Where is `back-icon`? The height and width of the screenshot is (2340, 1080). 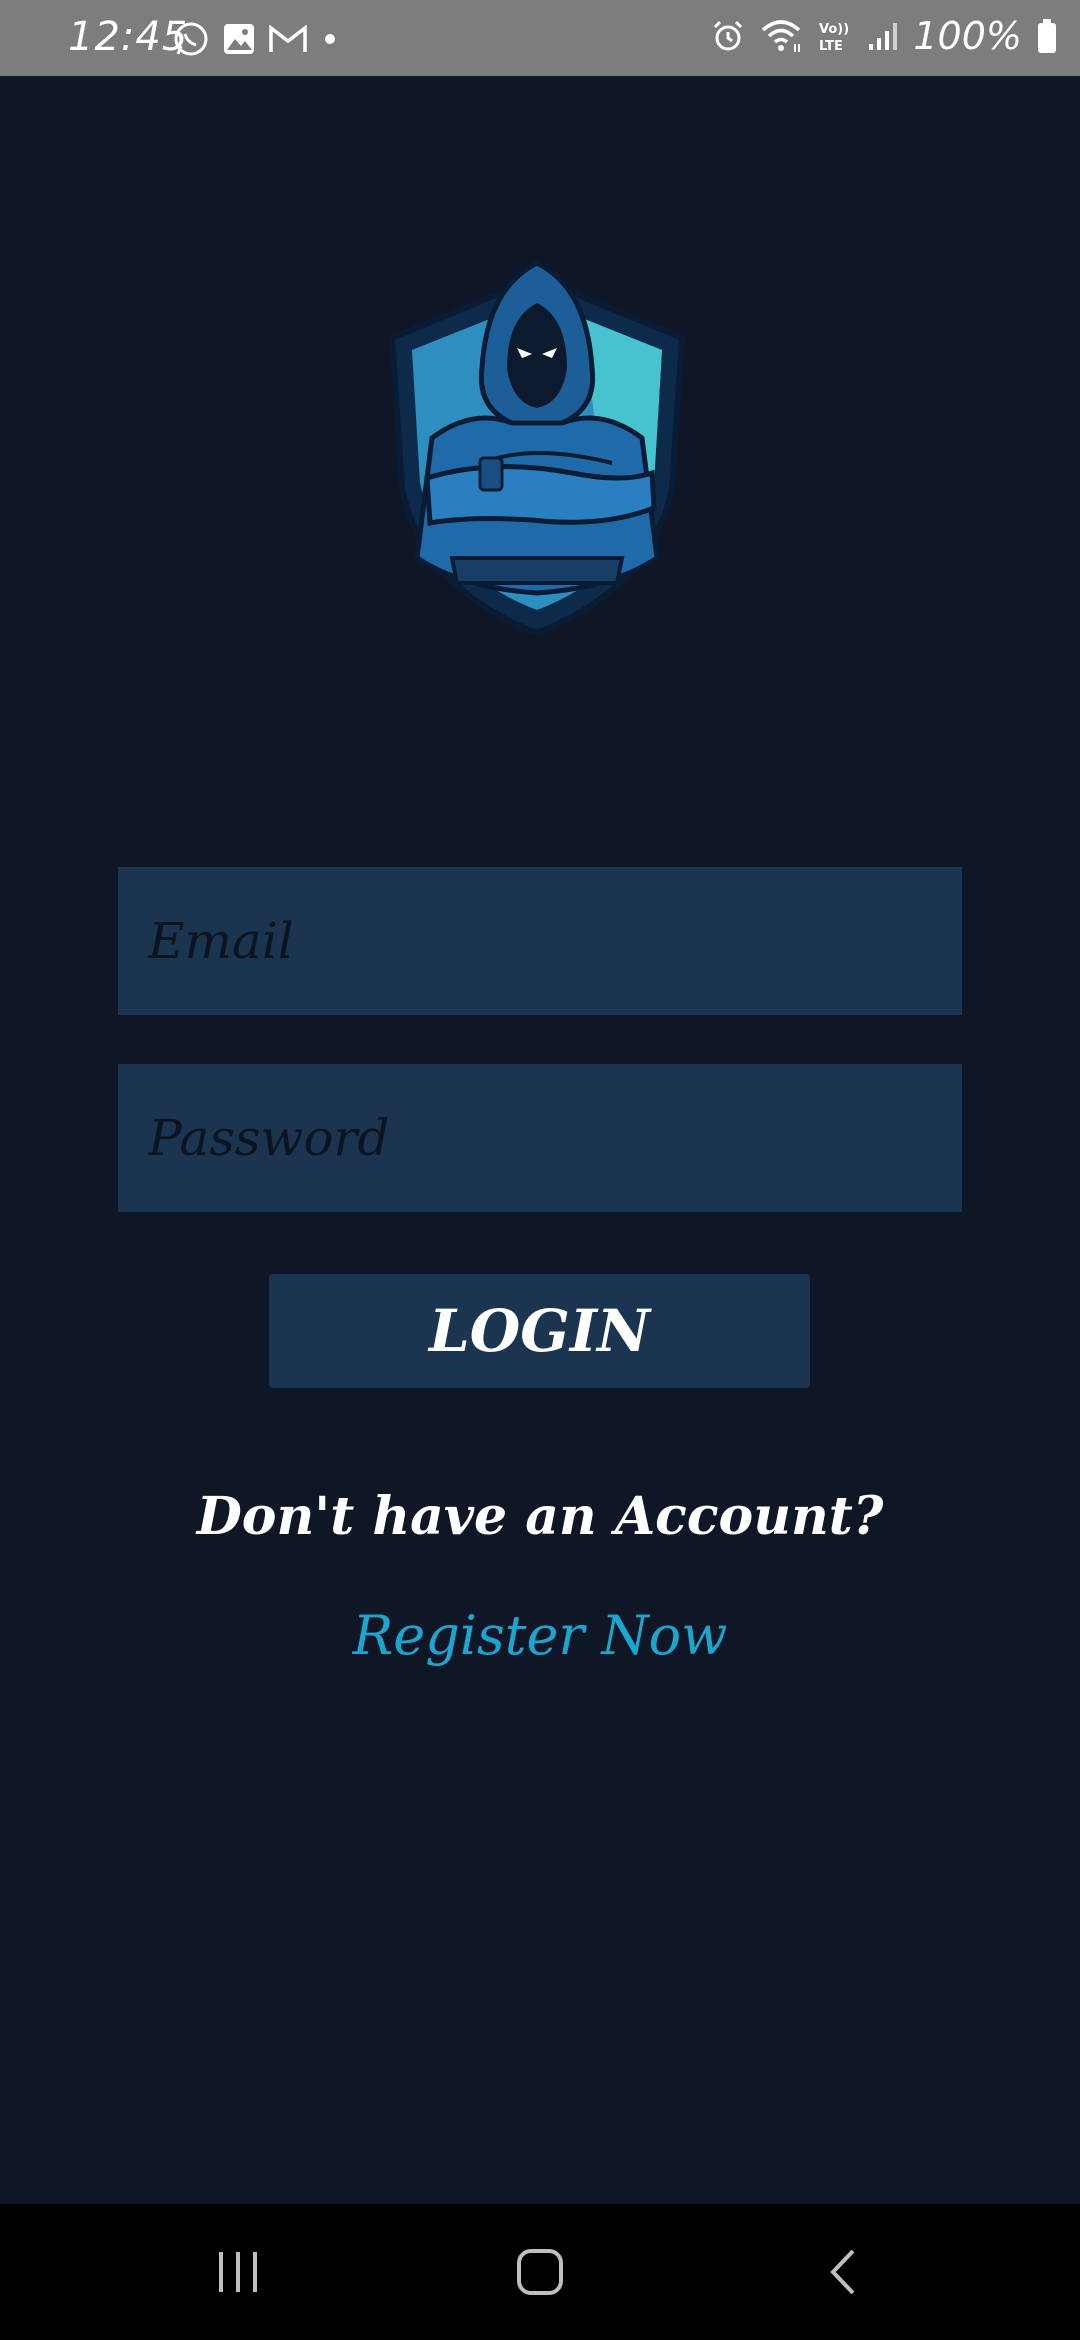 back-icon is located at coordinates (842, 2272).